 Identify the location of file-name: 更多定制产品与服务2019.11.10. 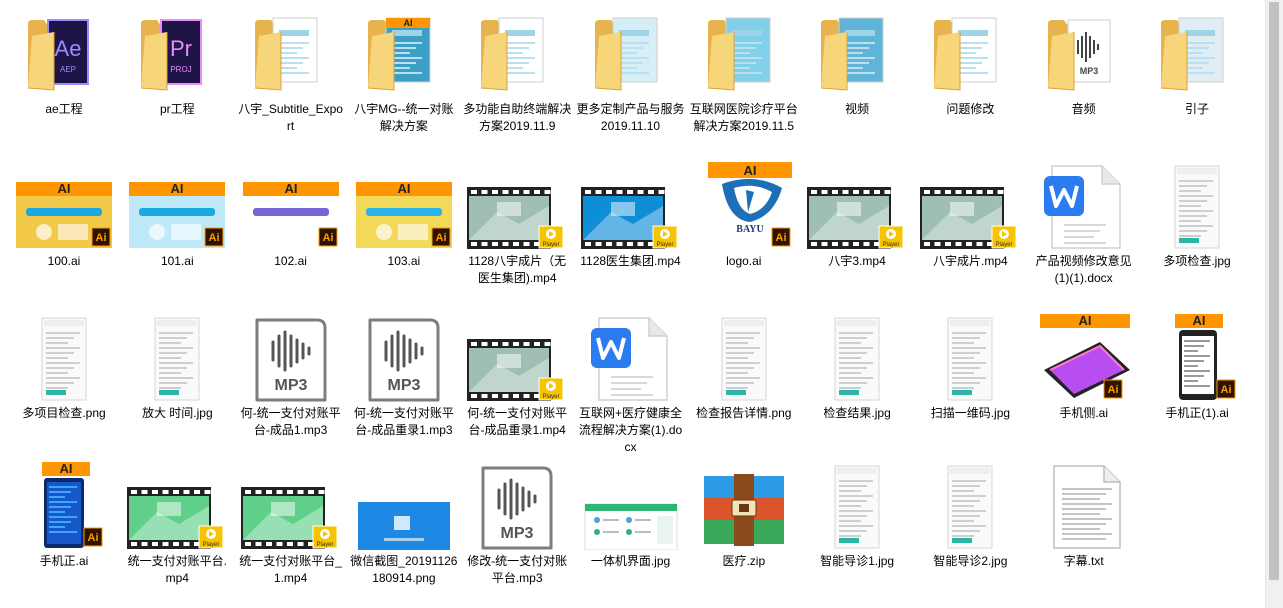
(630, 117).